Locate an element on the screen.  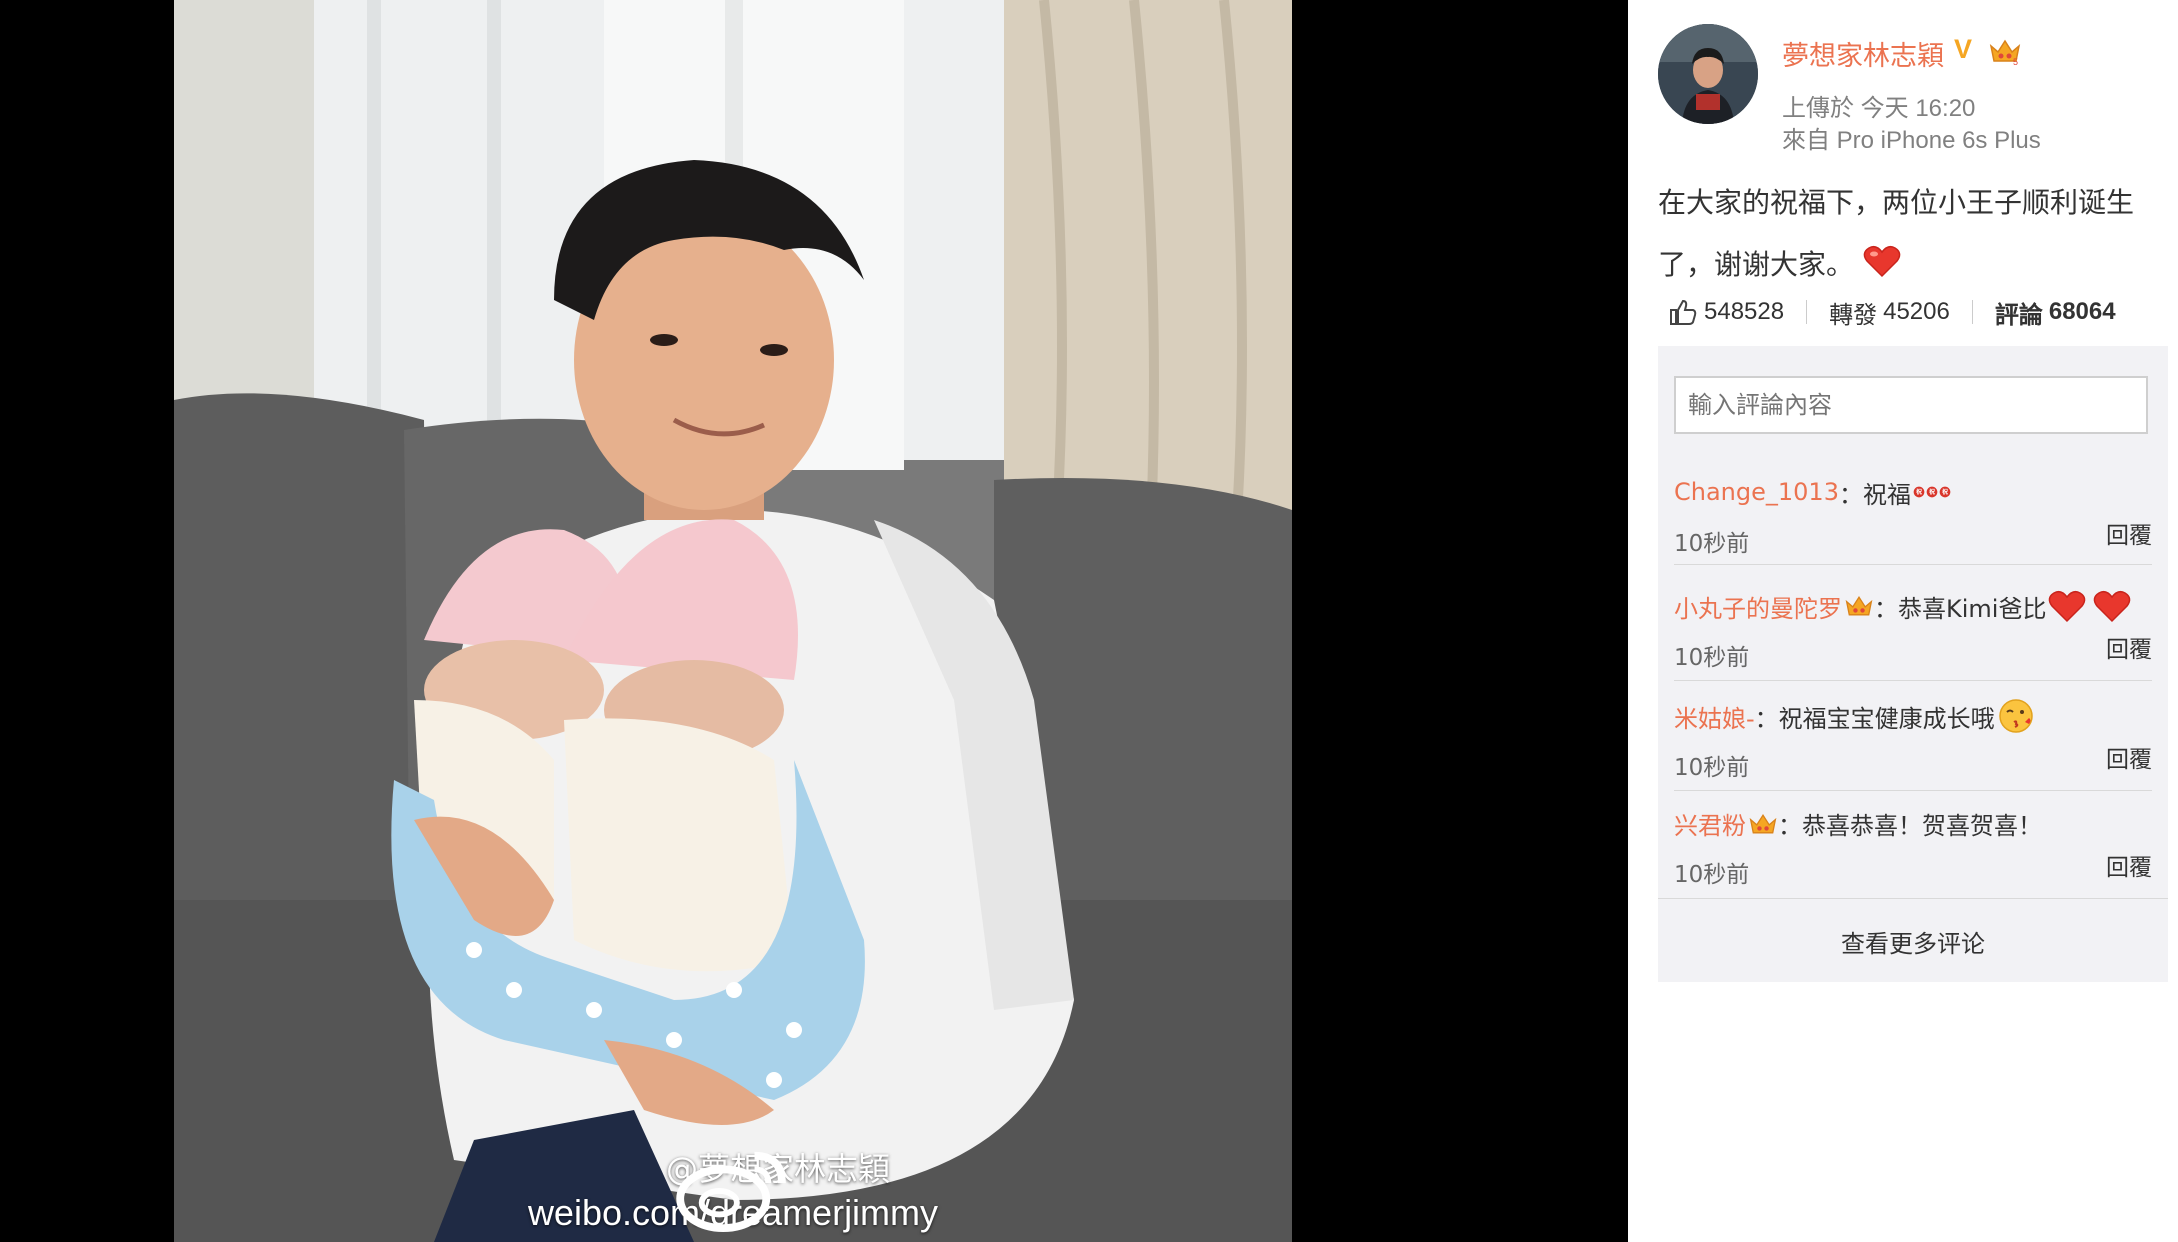
like-button: 548528 is located at coordinates (1732, 312).